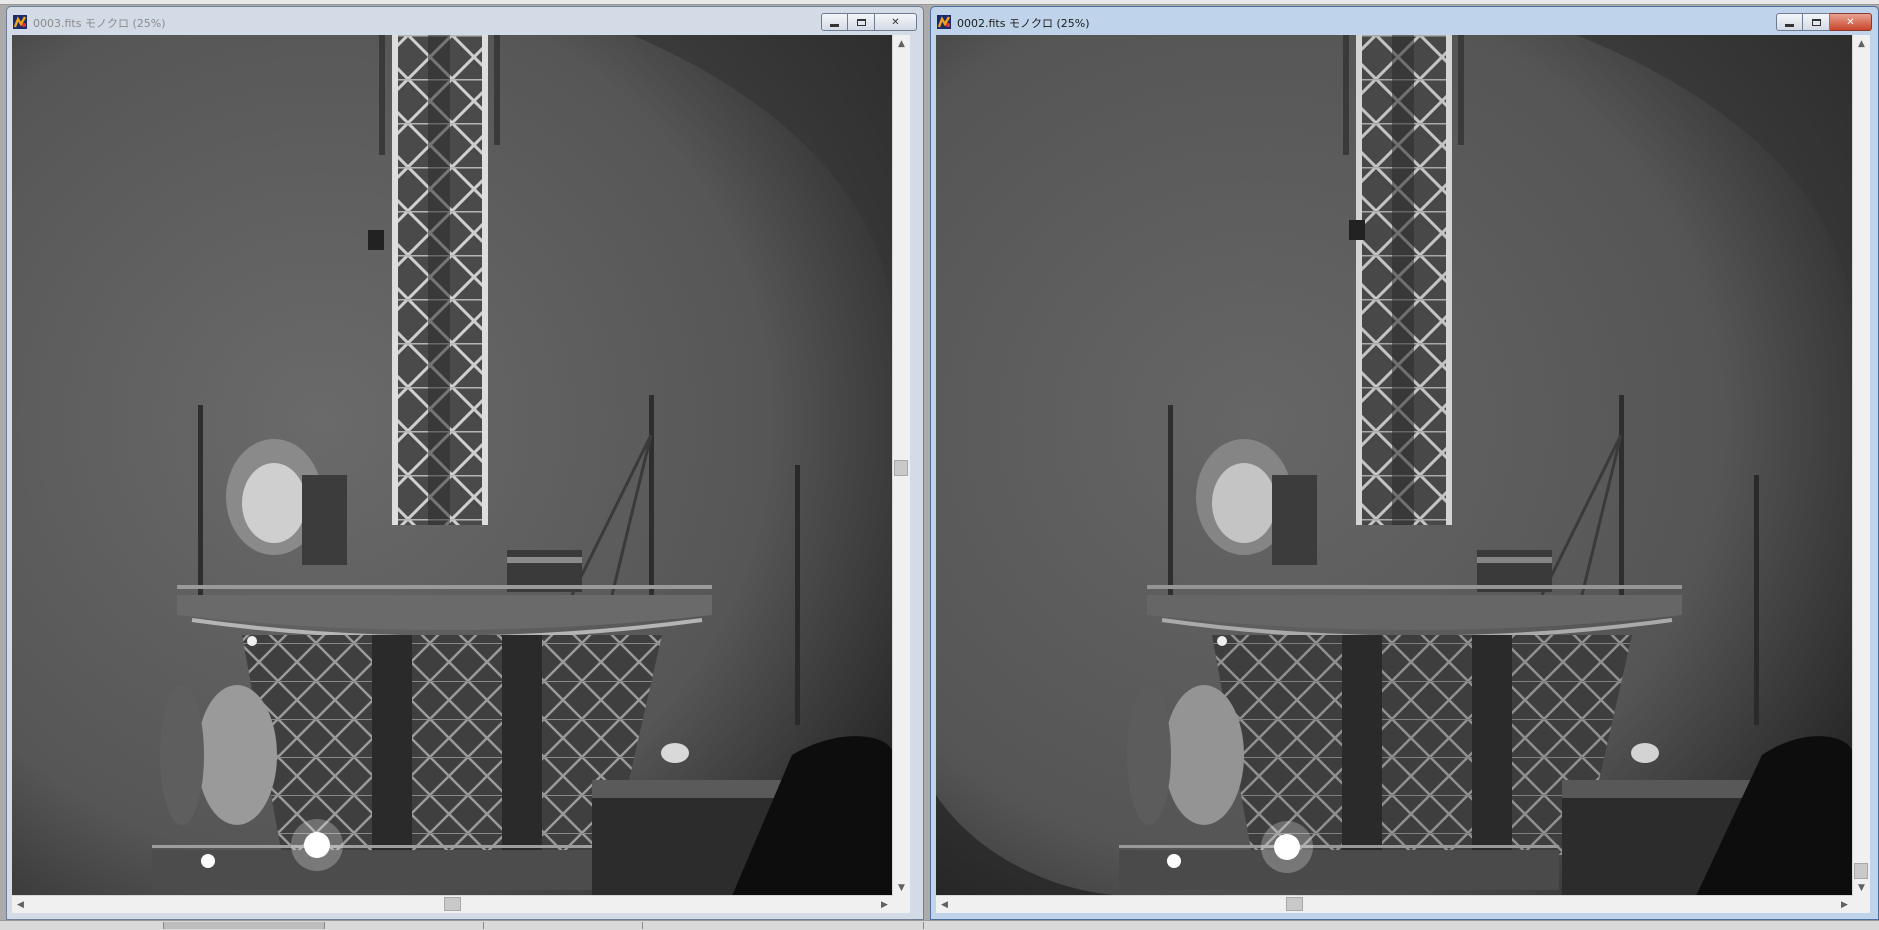 The width and height of the screenshot is (1879, 930). What do you see at coordinates (1404, 21) in the screenshot?
I see `title-bar: 0002.fits モノクロ (25%) ✕` at bounding box center [1404, 21].